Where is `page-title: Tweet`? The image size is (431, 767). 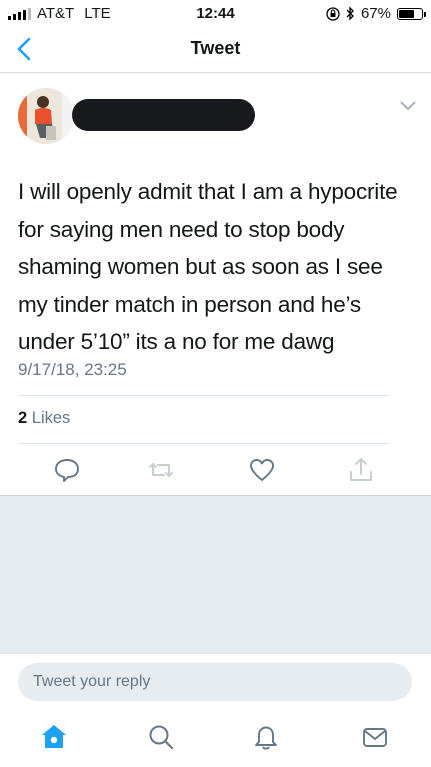 page-title: Tweet is located at coordinates (215, 48).